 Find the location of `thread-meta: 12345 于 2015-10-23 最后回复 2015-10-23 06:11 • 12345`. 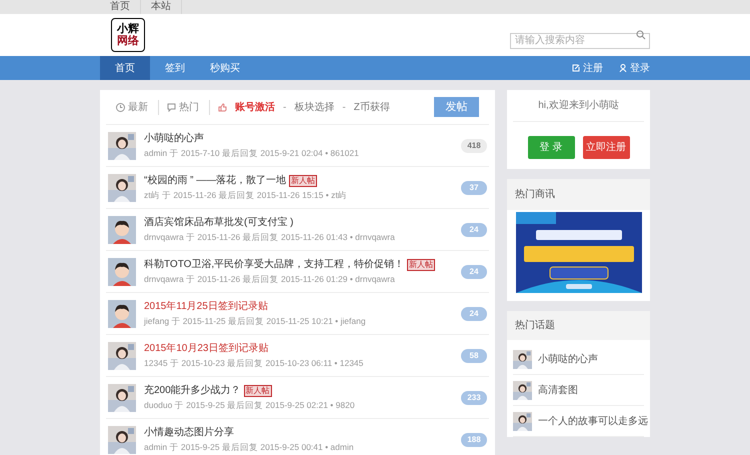

thread-meta: 12345 于 2015-10-23 最后回复 2015-10-23 06:11 • 12345 is located at coordinates (254, 363).